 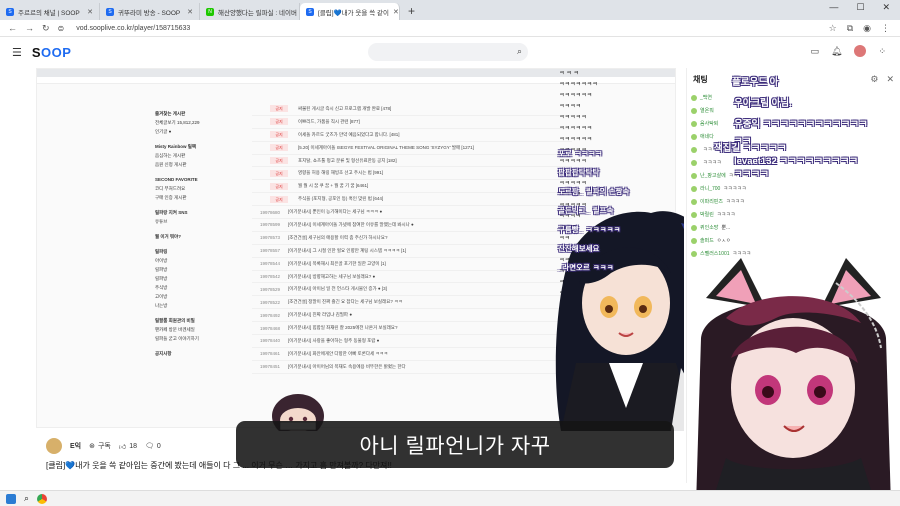 I want to click on cafe-post-row: 공지 주식을 (포지형, 공포인 등) 혹인 맞린 법 [644], so click(x=412, y=200).